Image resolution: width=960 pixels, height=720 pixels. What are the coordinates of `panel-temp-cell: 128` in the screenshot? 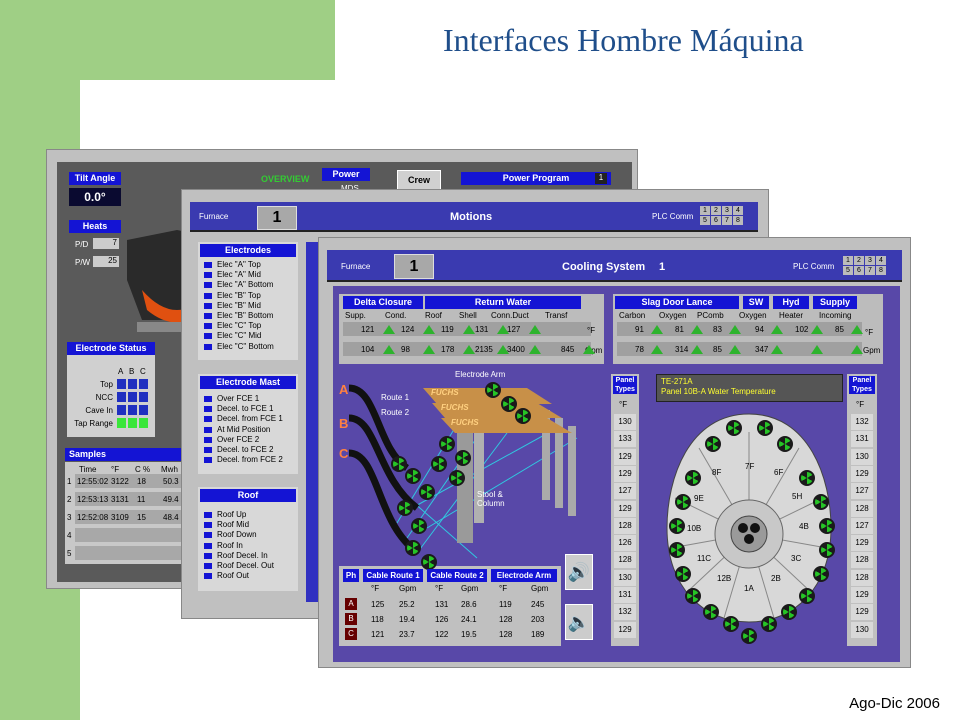 It's located at (862, 508).